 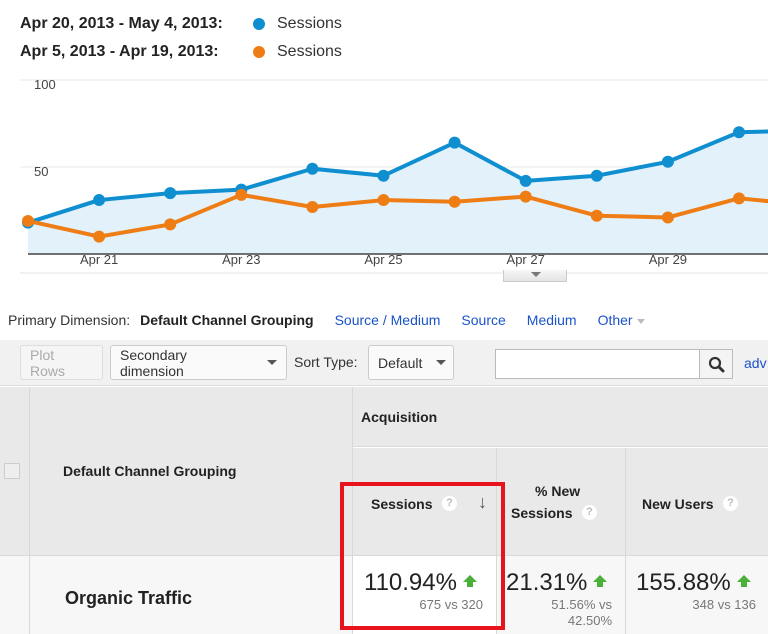 I want to click on search-button, so click(x=716, y=364).